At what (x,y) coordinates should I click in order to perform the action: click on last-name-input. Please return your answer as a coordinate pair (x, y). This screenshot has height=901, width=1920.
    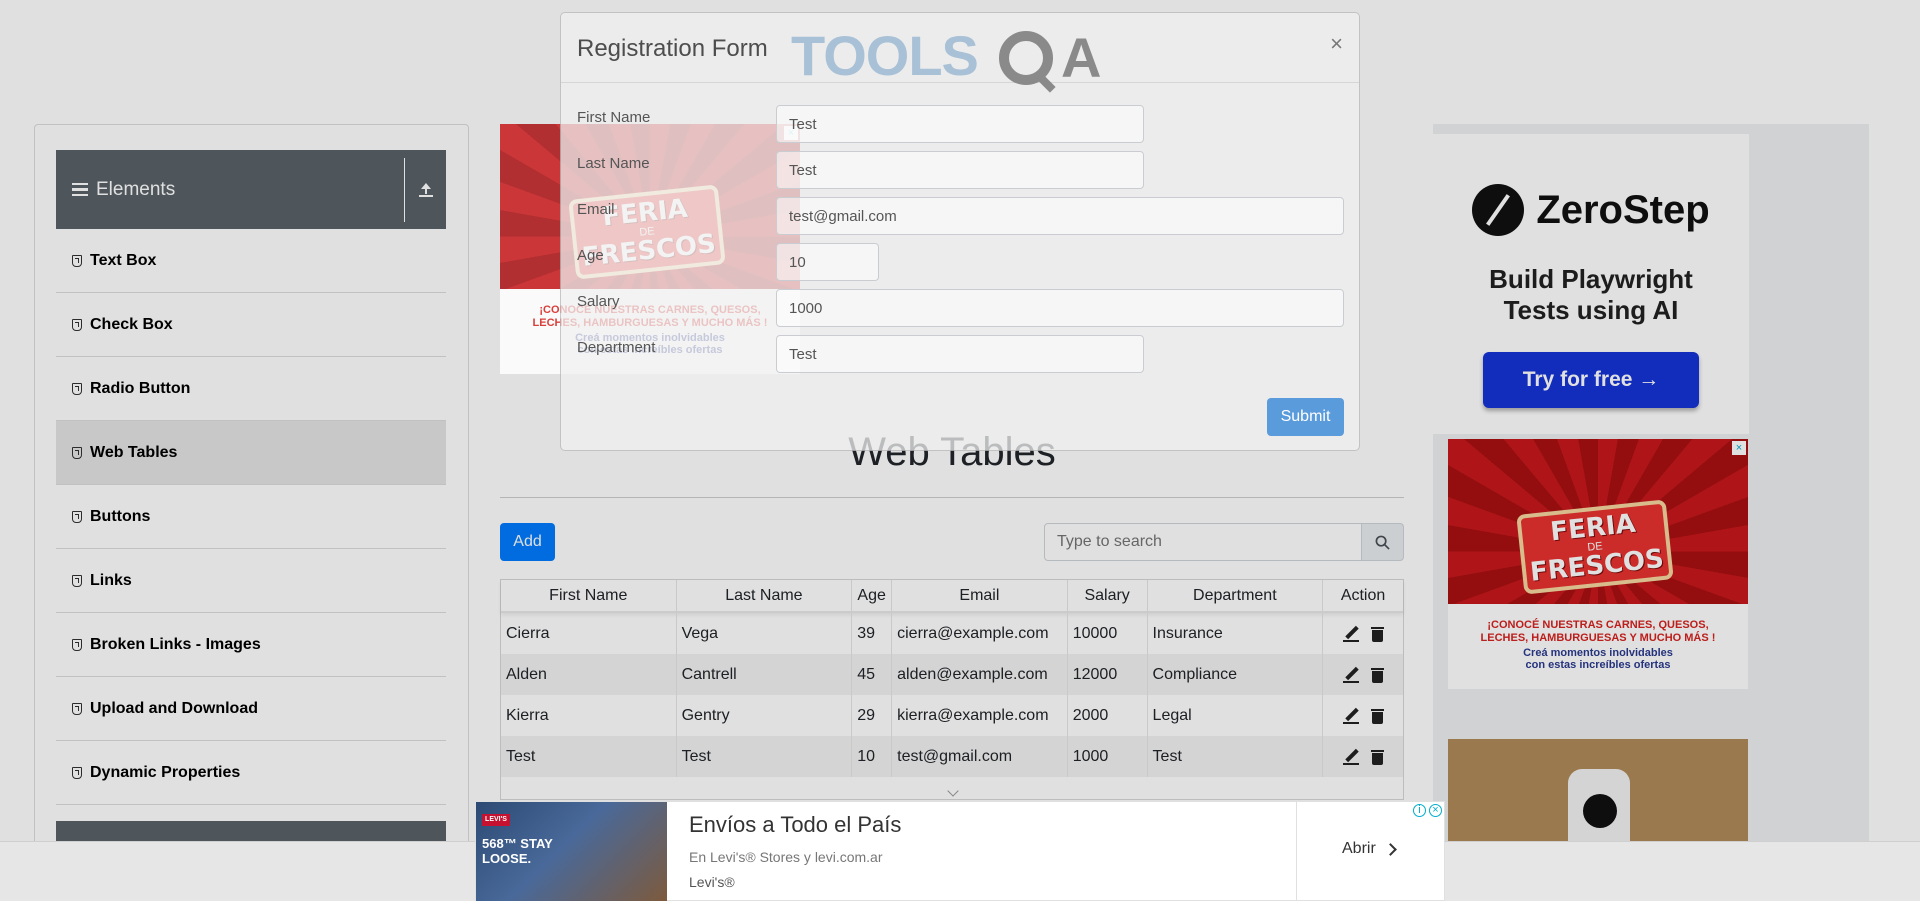
    Looking at the image, I should click on (960, 170).